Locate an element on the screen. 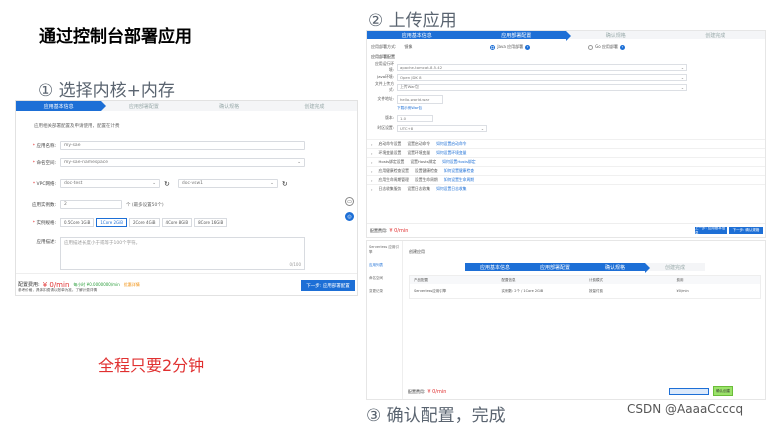 This screenshot has width=766, height=426. sidebar-item-apps: 应用列表 is located at coordinates (384, 265).